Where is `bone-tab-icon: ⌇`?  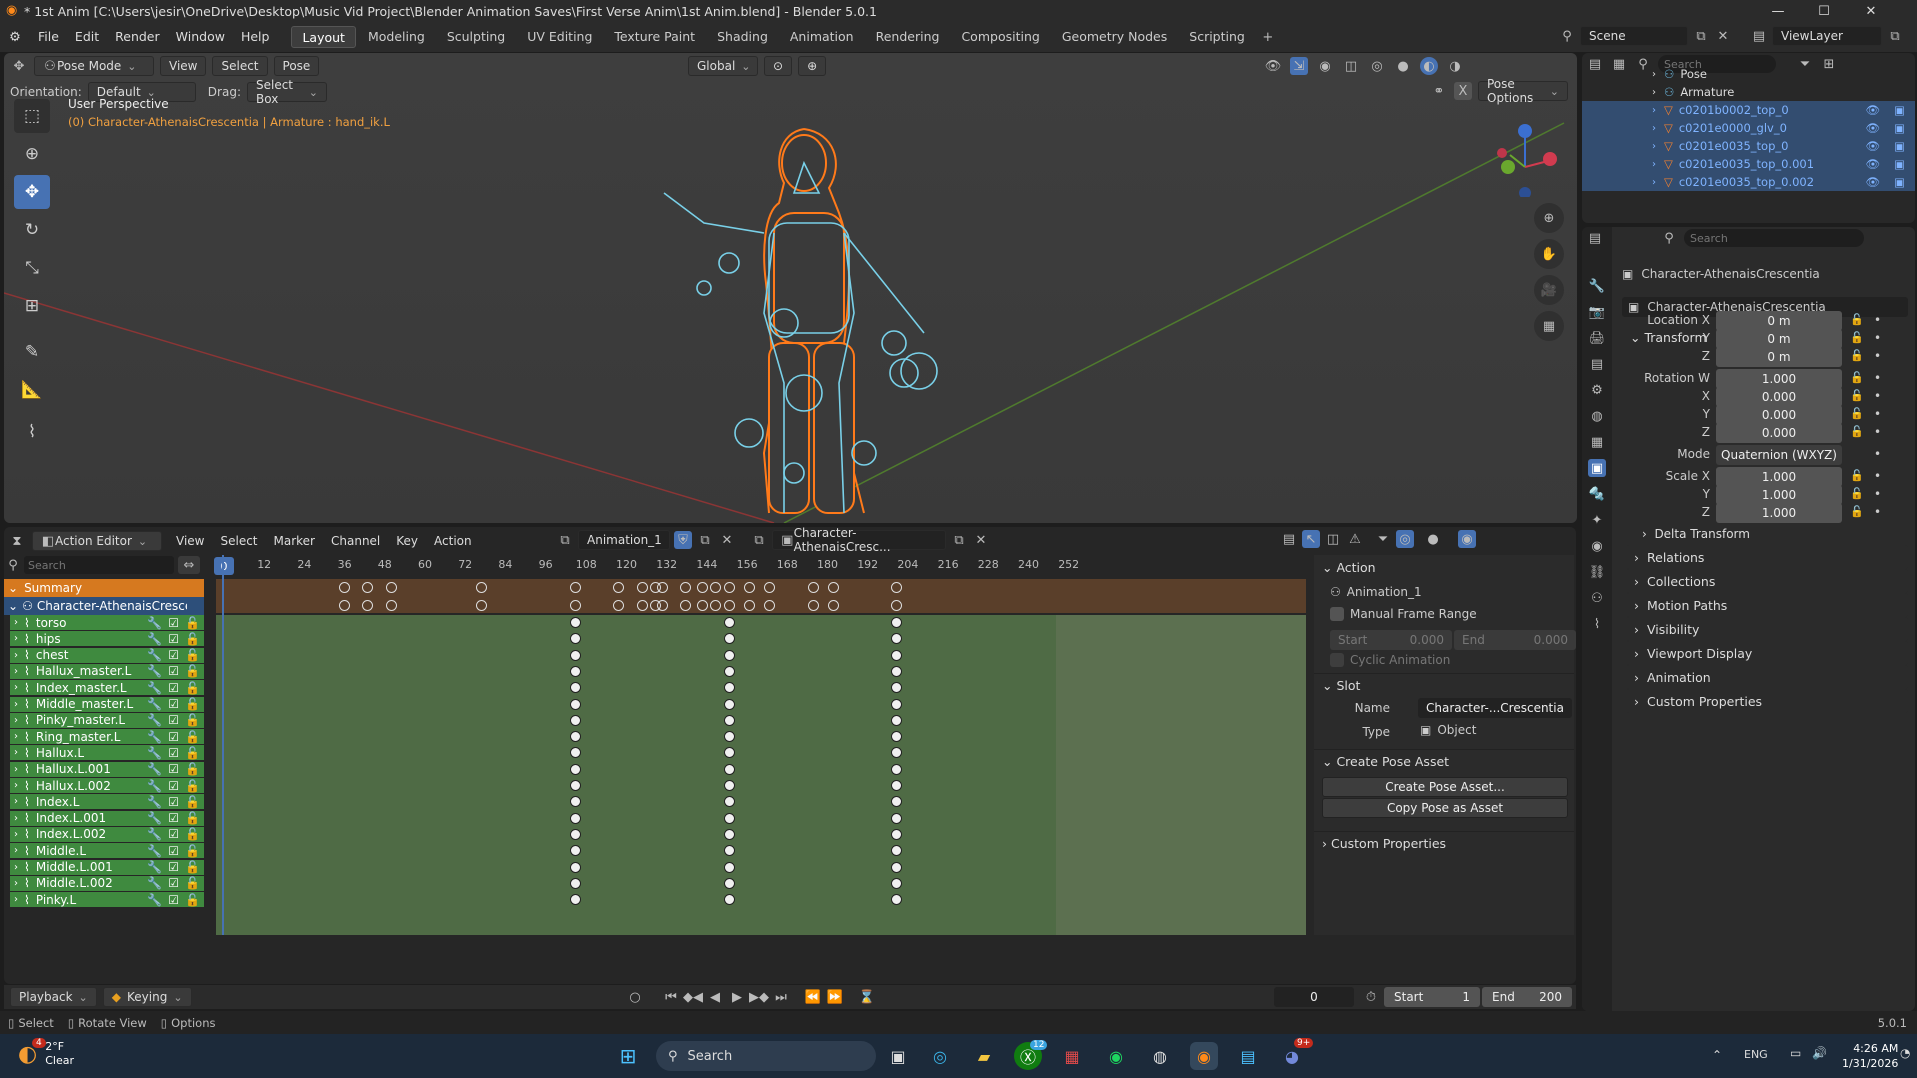 bone-tab-icon: ⌇ is located at coordinates (1597, 624).